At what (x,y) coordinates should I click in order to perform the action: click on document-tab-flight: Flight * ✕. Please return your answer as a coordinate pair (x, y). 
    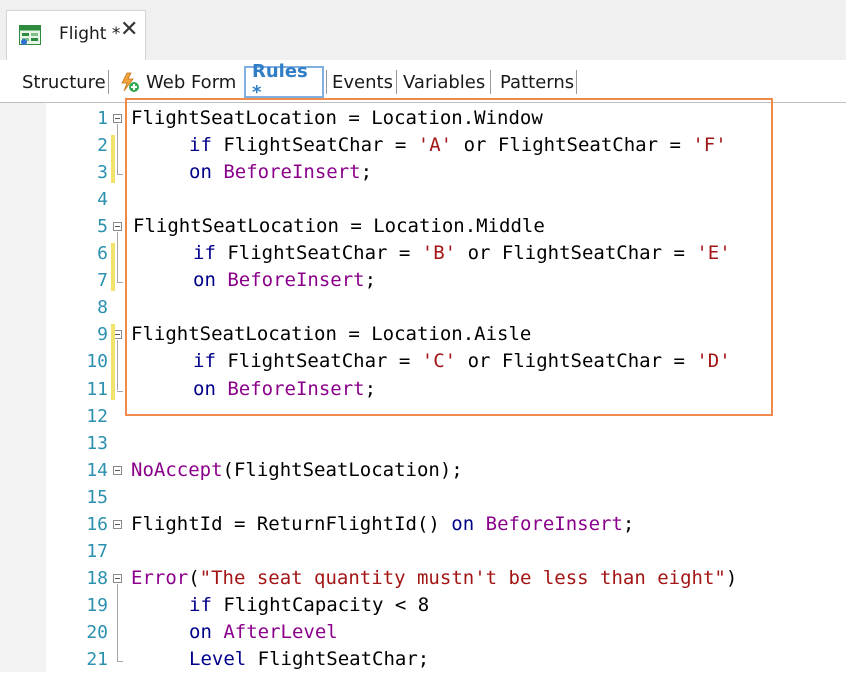
    Looking at the image, I should click on (76, 35).